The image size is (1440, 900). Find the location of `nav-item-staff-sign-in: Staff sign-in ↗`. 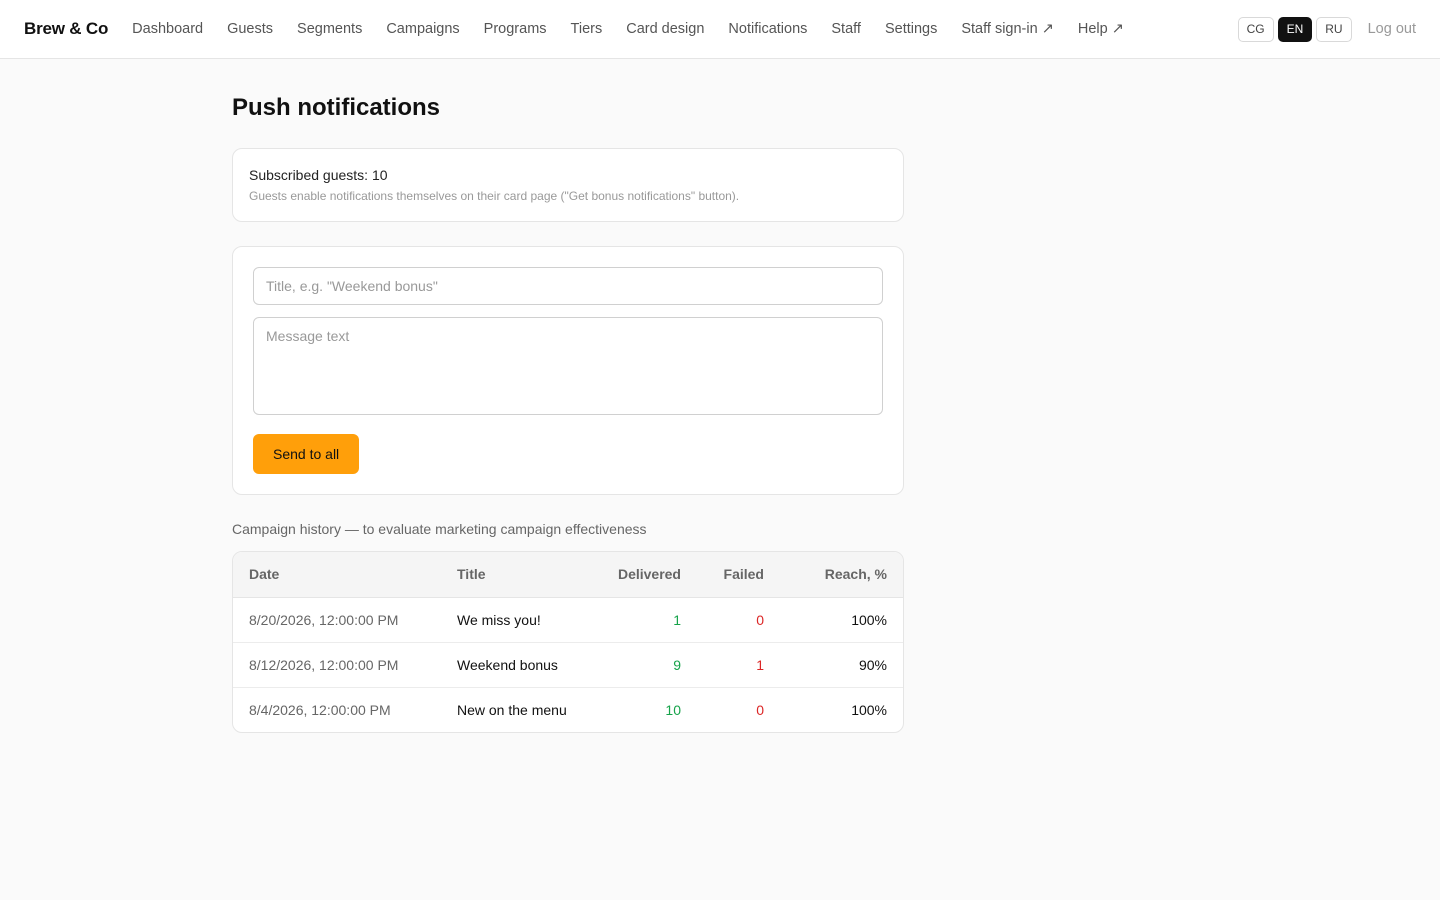

nav-item-staff-sign-in: Staff sign-in ↗ is located at coordinates (1007, 29).